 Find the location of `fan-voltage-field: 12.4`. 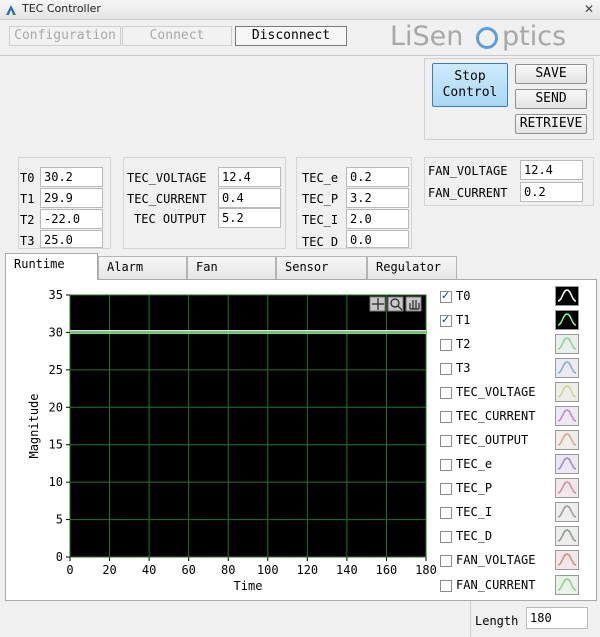

fan-voltage-field: 12.4 is located at coordinates (551, 170).